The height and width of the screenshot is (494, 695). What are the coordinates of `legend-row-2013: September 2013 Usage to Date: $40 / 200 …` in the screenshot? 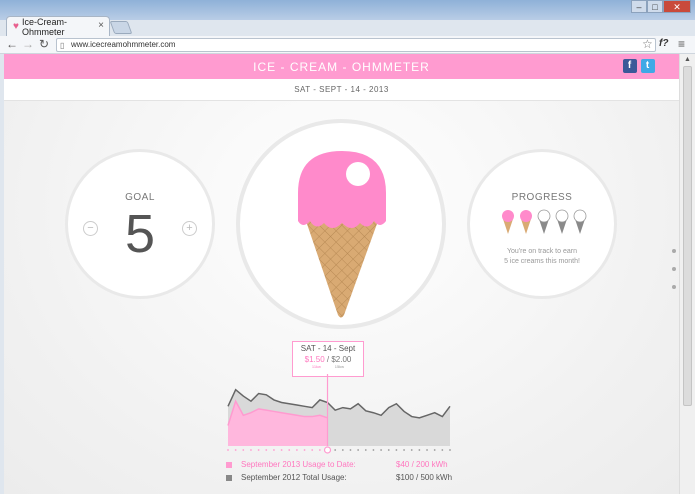 It's located at (339, 464).